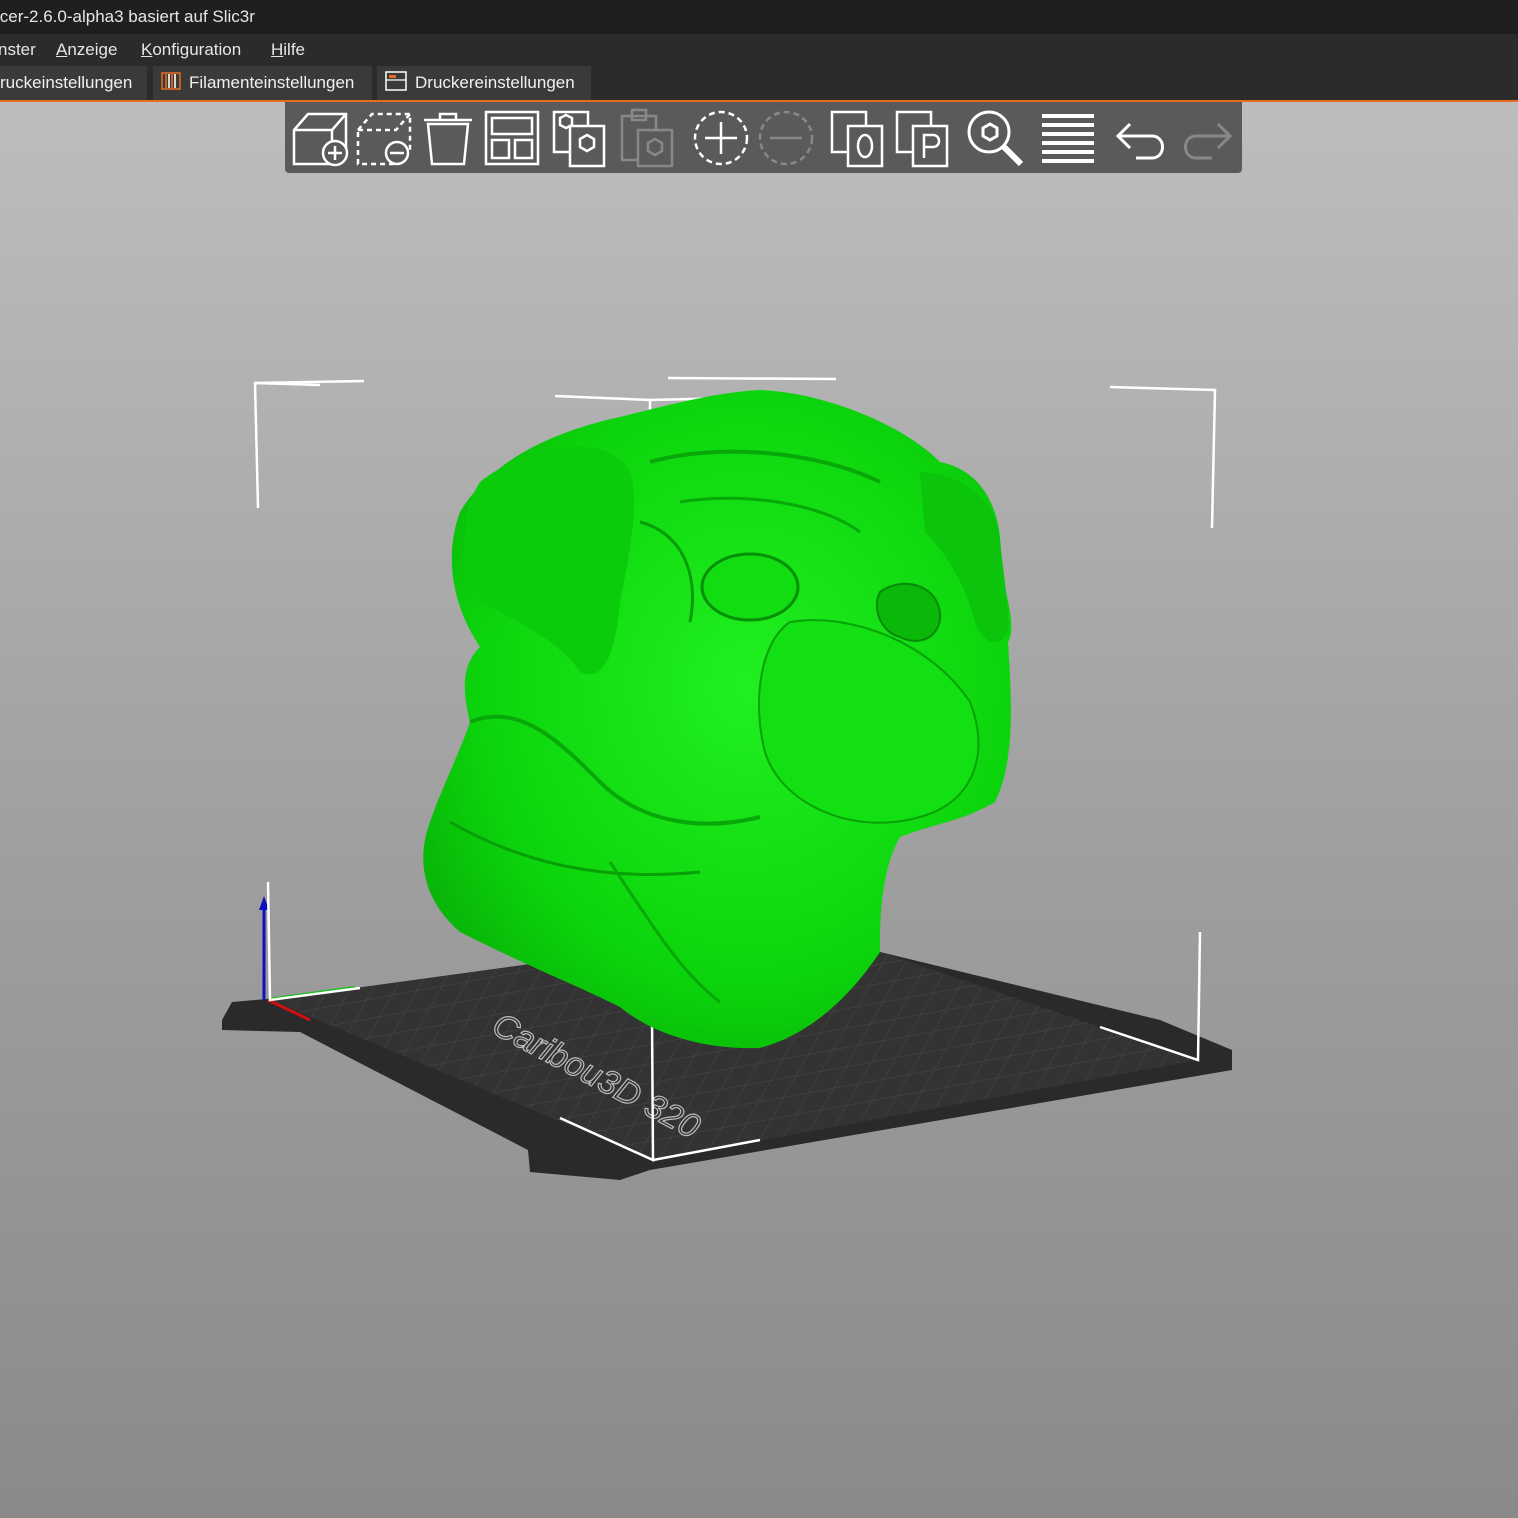  What do you see at coordinates (66, 82) in the screenshot?
I see `tab-label: ruckeinstellungen` at bounding box center [66, 82].